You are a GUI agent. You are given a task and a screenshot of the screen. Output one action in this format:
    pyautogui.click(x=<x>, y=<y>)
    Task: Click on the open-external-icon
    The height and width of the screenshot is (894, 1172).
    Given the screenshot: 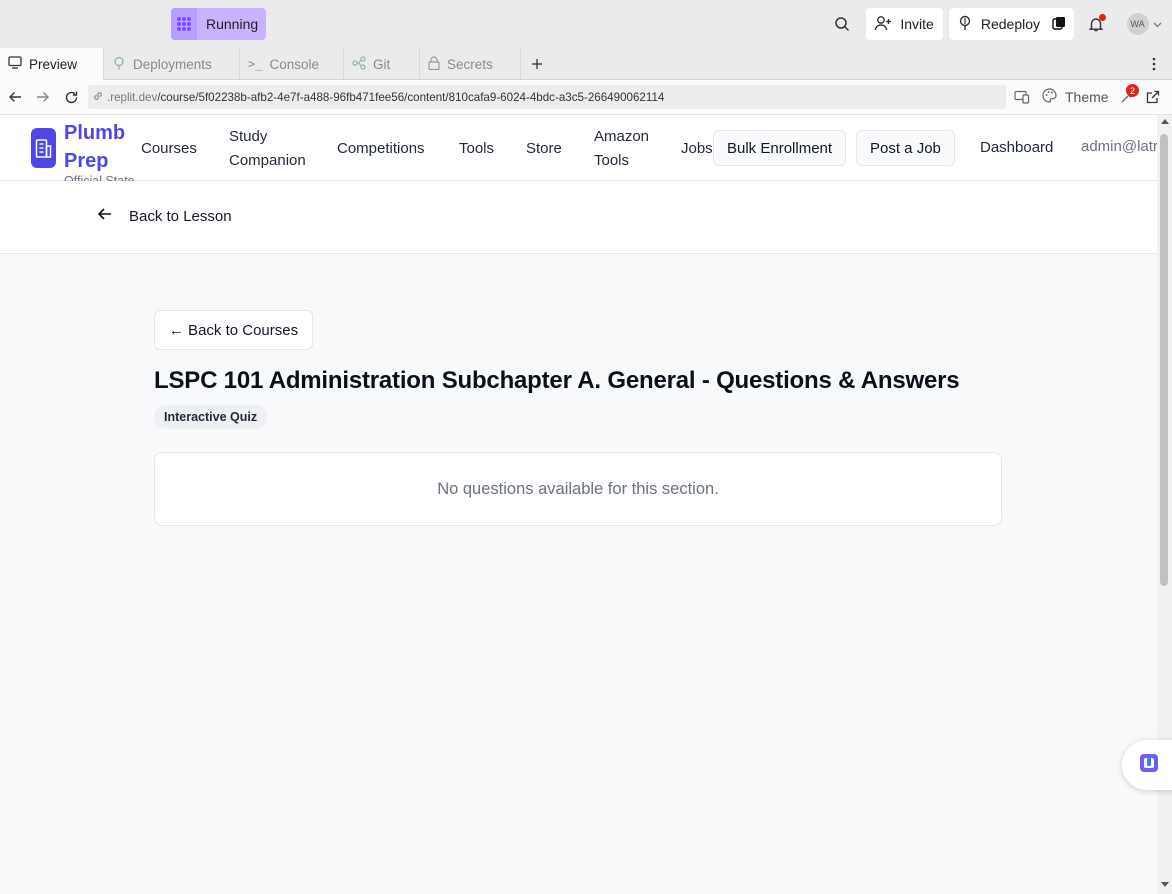 What is the action you would take?
    pyautogui.click(x=1153, y=97)
    